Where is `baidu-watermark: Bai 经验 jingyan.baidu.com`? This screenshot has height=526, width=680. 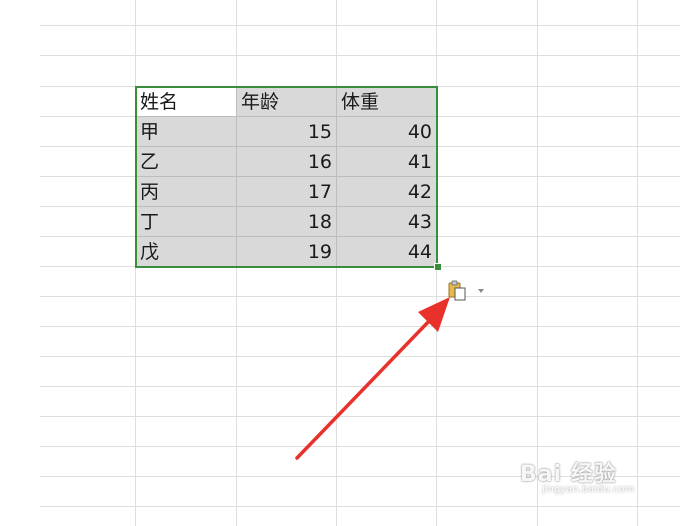
baidu-watermark: Bai 经验 jingyan.baidu.com is located at coordinates (595, 475).